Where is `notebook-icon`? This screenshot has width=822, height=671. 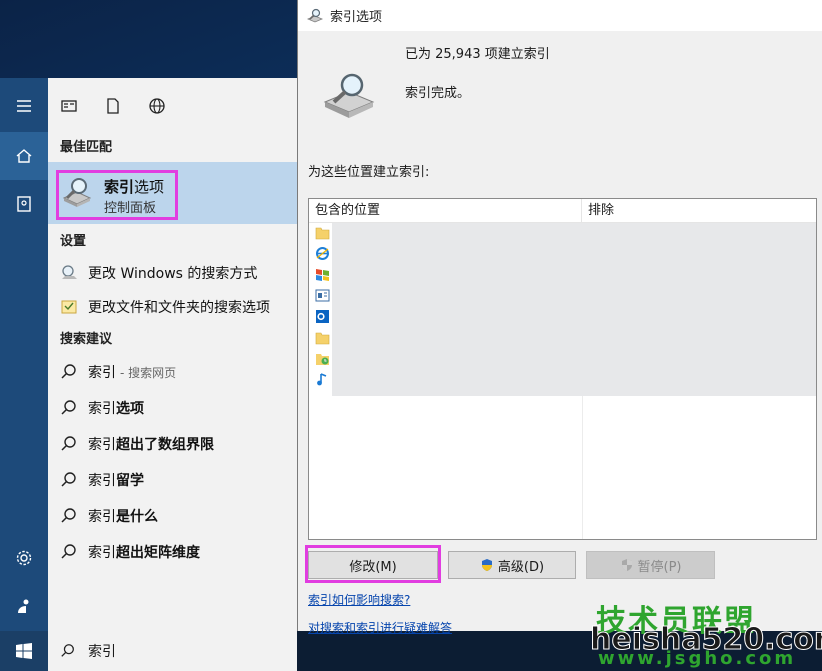
notebook-icon is located at coordinates (24, 204).